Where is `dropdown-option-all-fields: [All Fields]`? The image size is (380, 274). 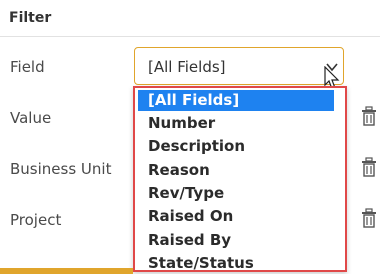
dropdown-option-all-fields: [All Fields] is located at coordinates (236, 100).